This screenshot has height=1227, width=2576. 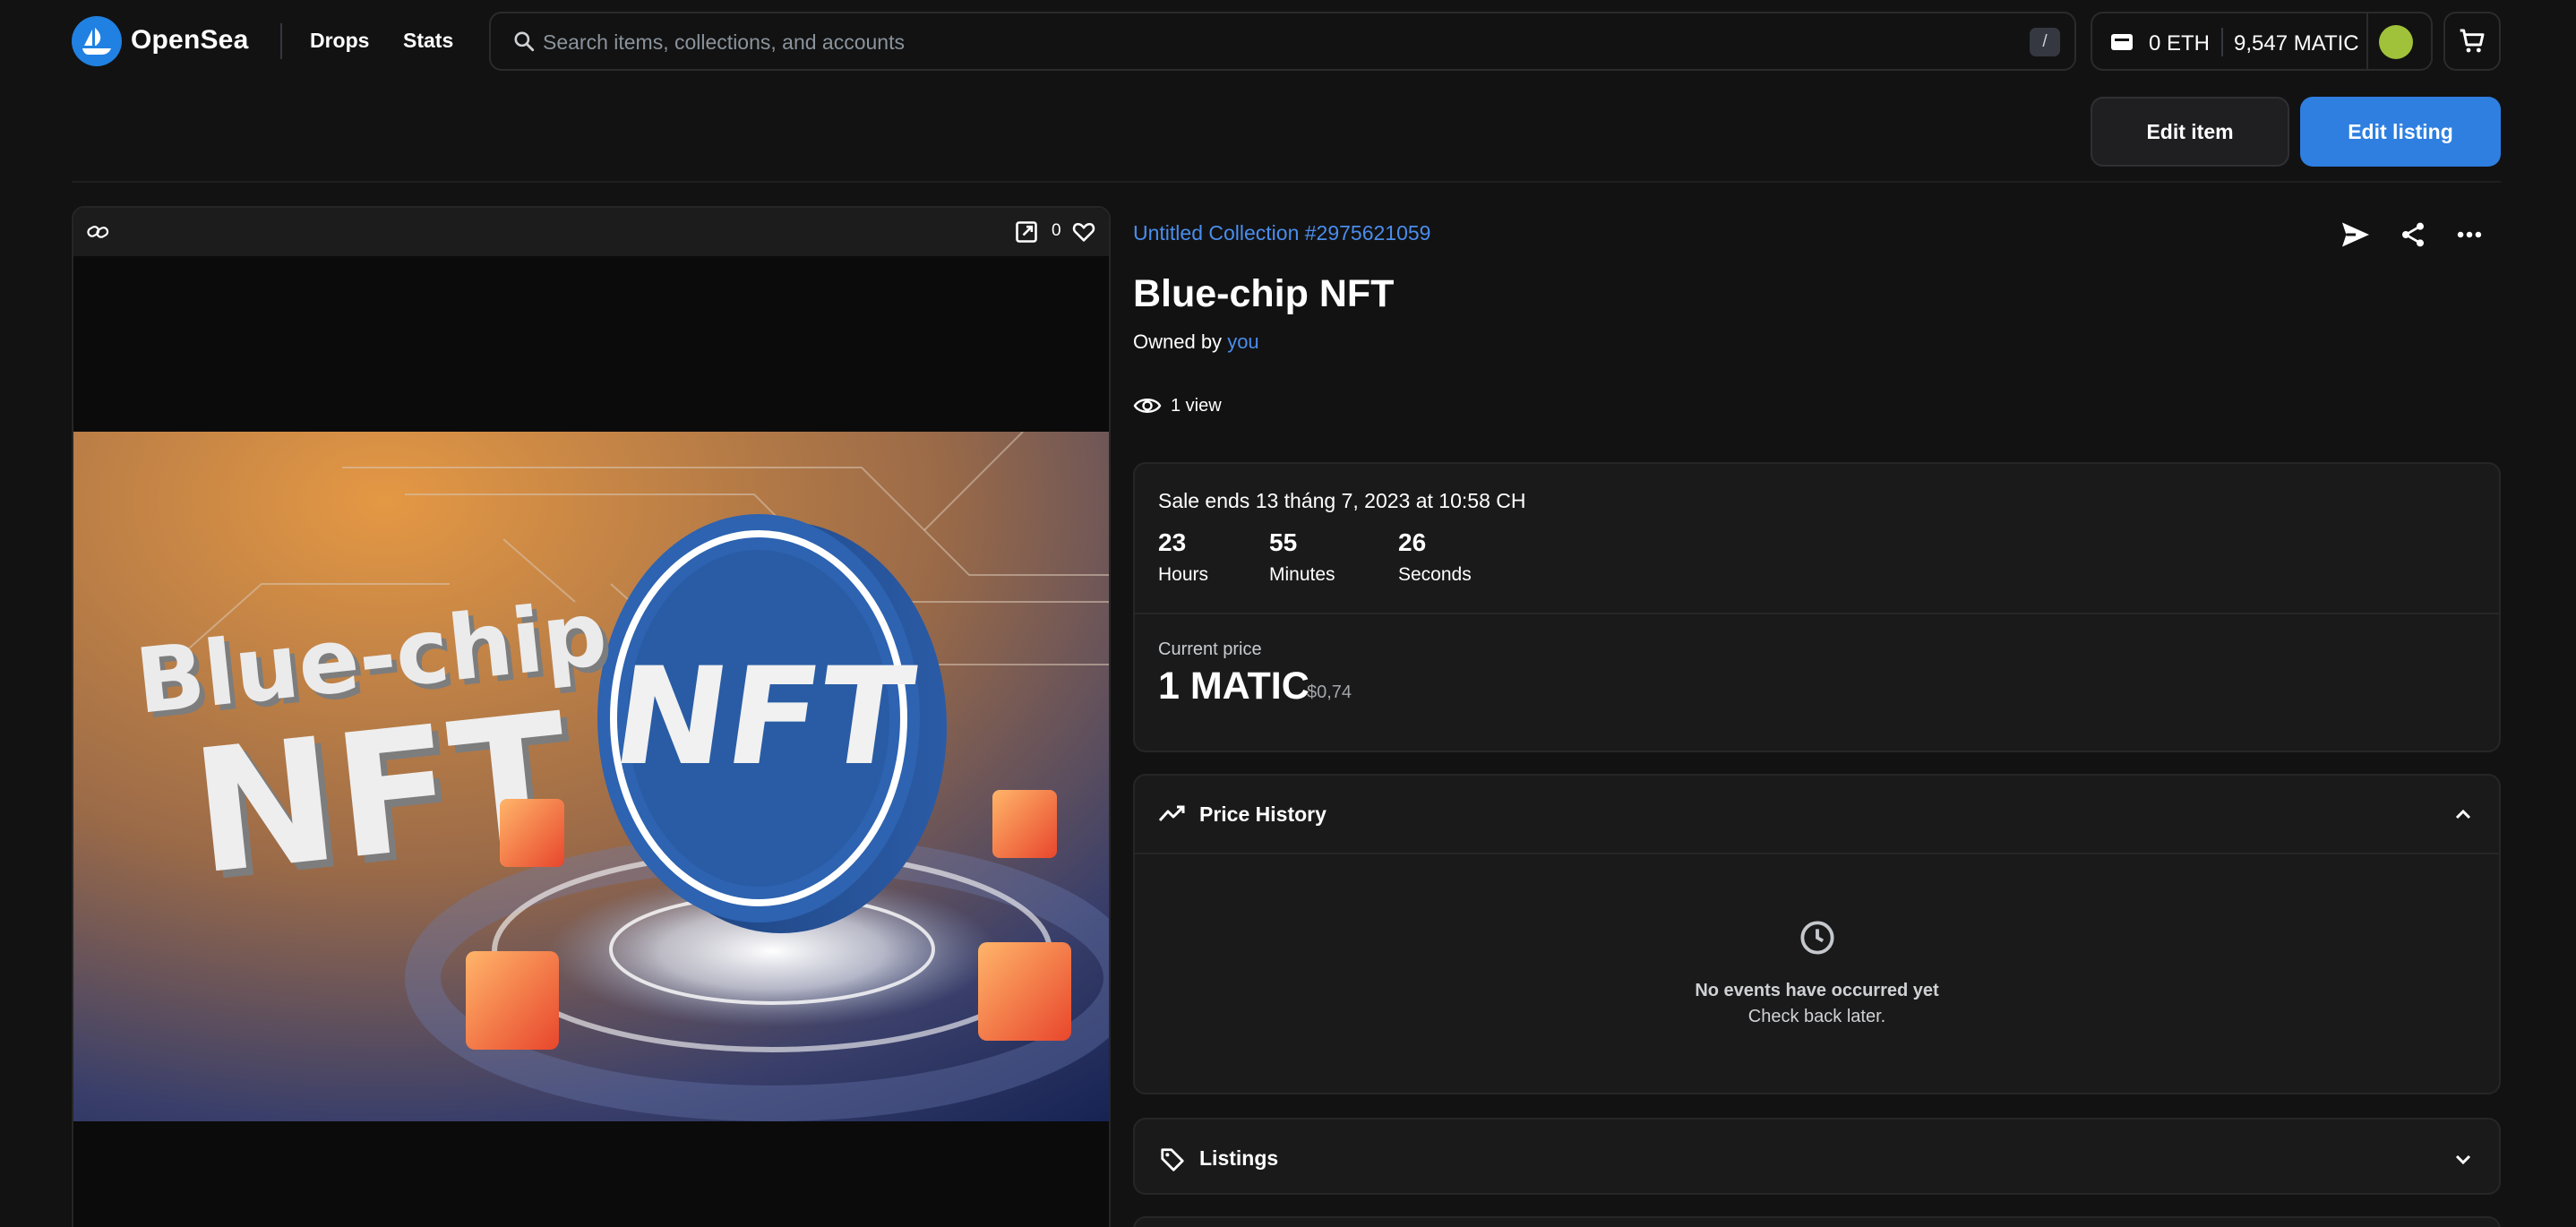 I want to click on countdown-minutes: 55 Minutes, so click(x=1302, y=557).